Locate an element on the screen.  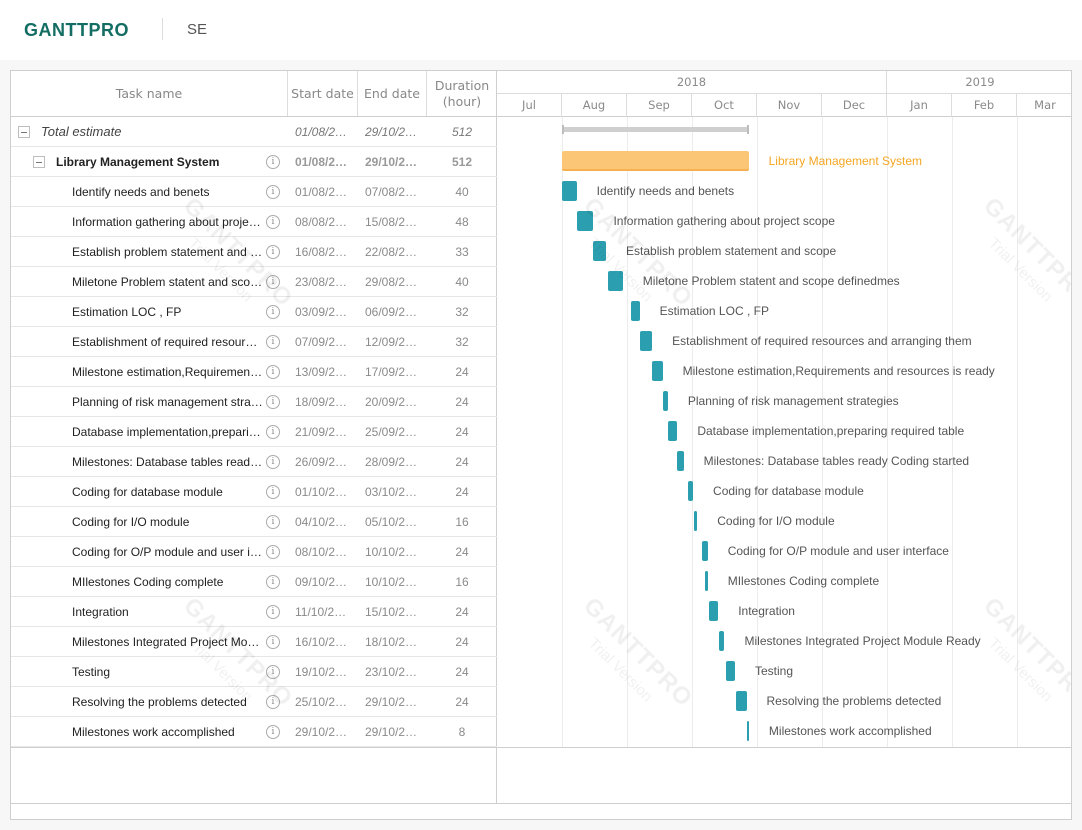
task-name: Testing is located at coordinates (167, 672).